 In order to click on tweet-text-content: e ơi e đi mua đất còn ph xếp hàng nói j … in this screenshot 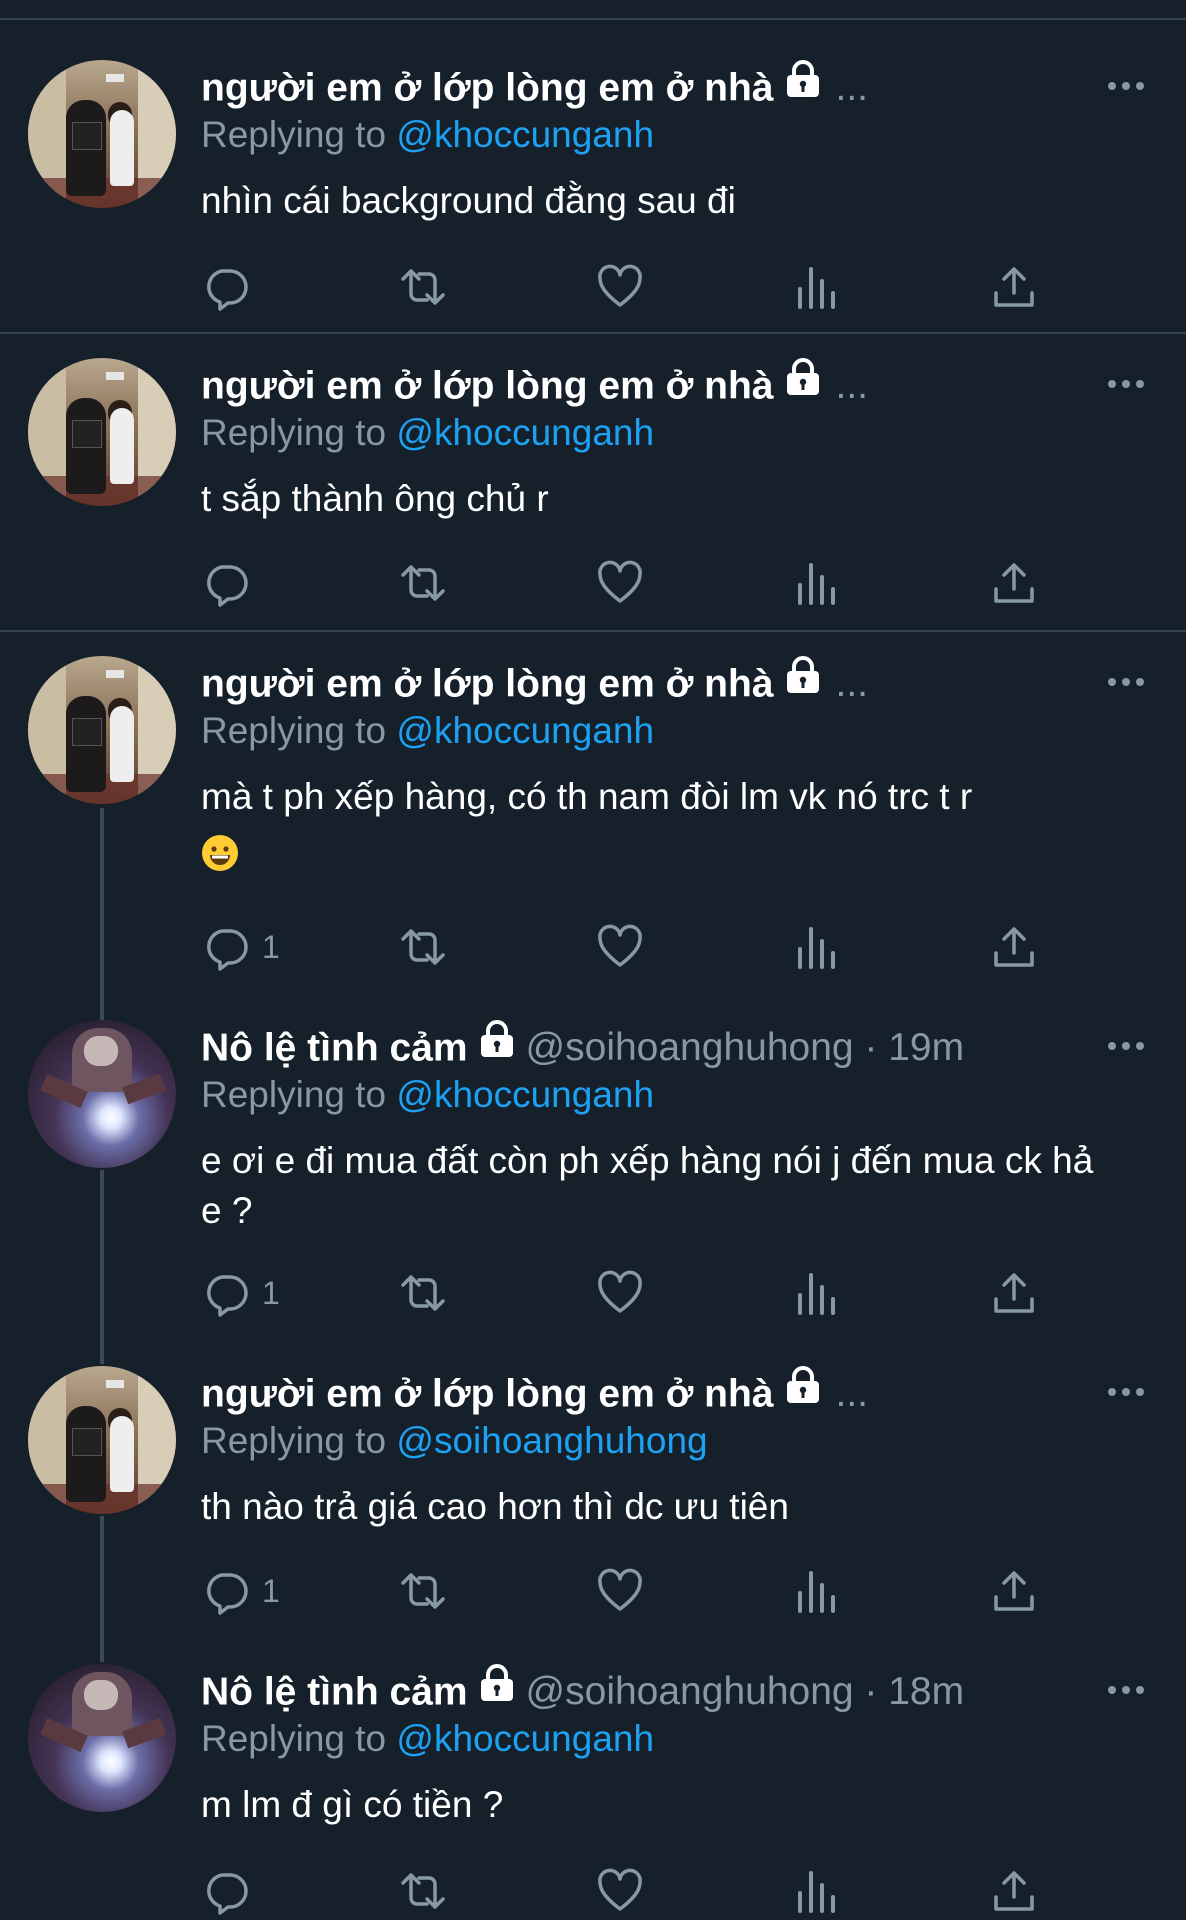, I will do `click(647, 1185)`.